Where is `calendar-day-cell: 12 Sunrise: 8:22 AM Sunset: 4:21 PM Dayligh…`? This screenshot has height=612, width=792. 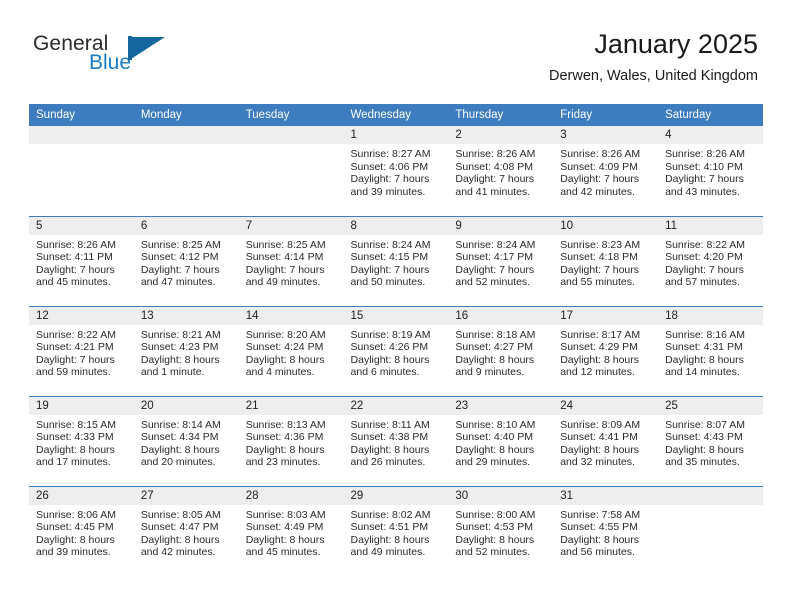 calendar-day-cell: 12 Sunrise: 8:22 AM Sunset: 4:21 PM Dayligh… is located at coordinates (81, 350).